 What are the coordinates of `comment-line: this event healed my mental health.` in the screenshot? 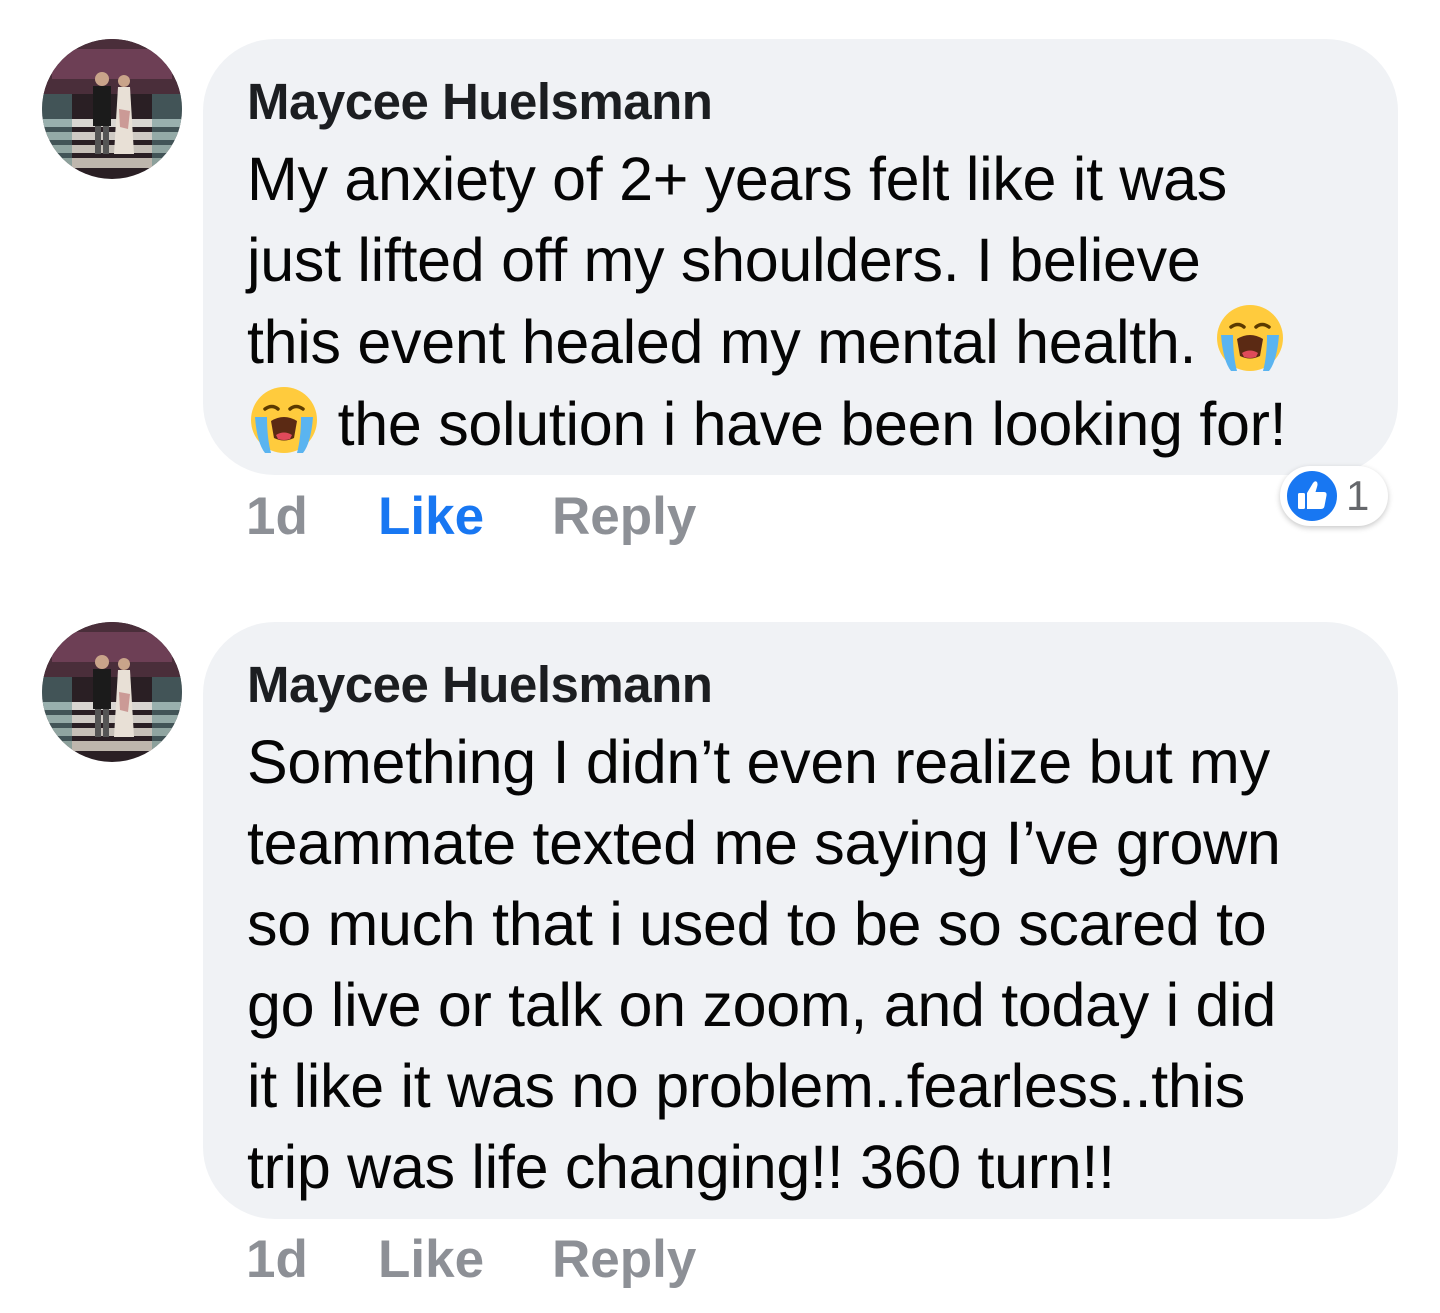 It's located at (722, 342).